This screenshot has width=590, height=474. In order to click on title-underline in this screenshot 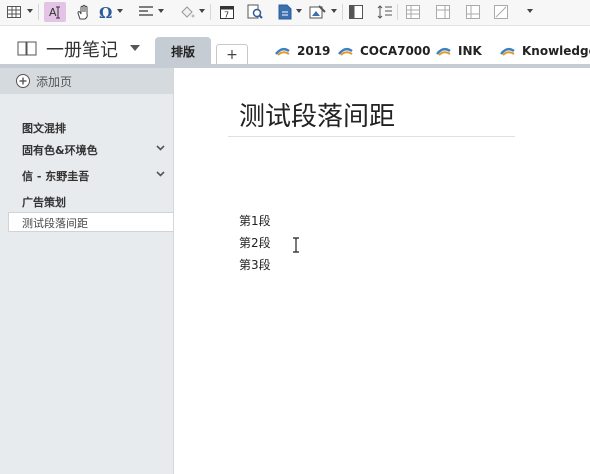, I will do `click(371, 136)`.